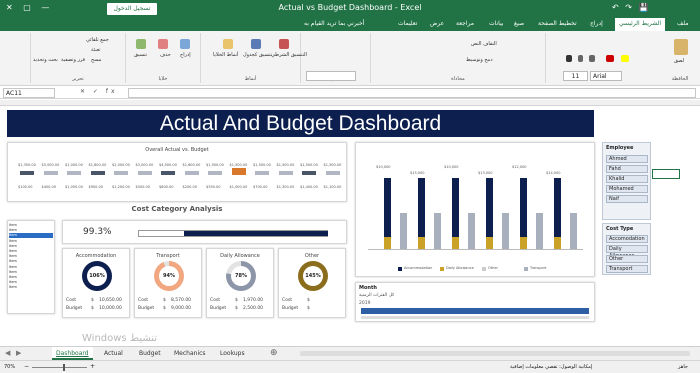  Describe the element at coordinates (29, 93) in the screenshot. I see `name-box: AC11` at that location.